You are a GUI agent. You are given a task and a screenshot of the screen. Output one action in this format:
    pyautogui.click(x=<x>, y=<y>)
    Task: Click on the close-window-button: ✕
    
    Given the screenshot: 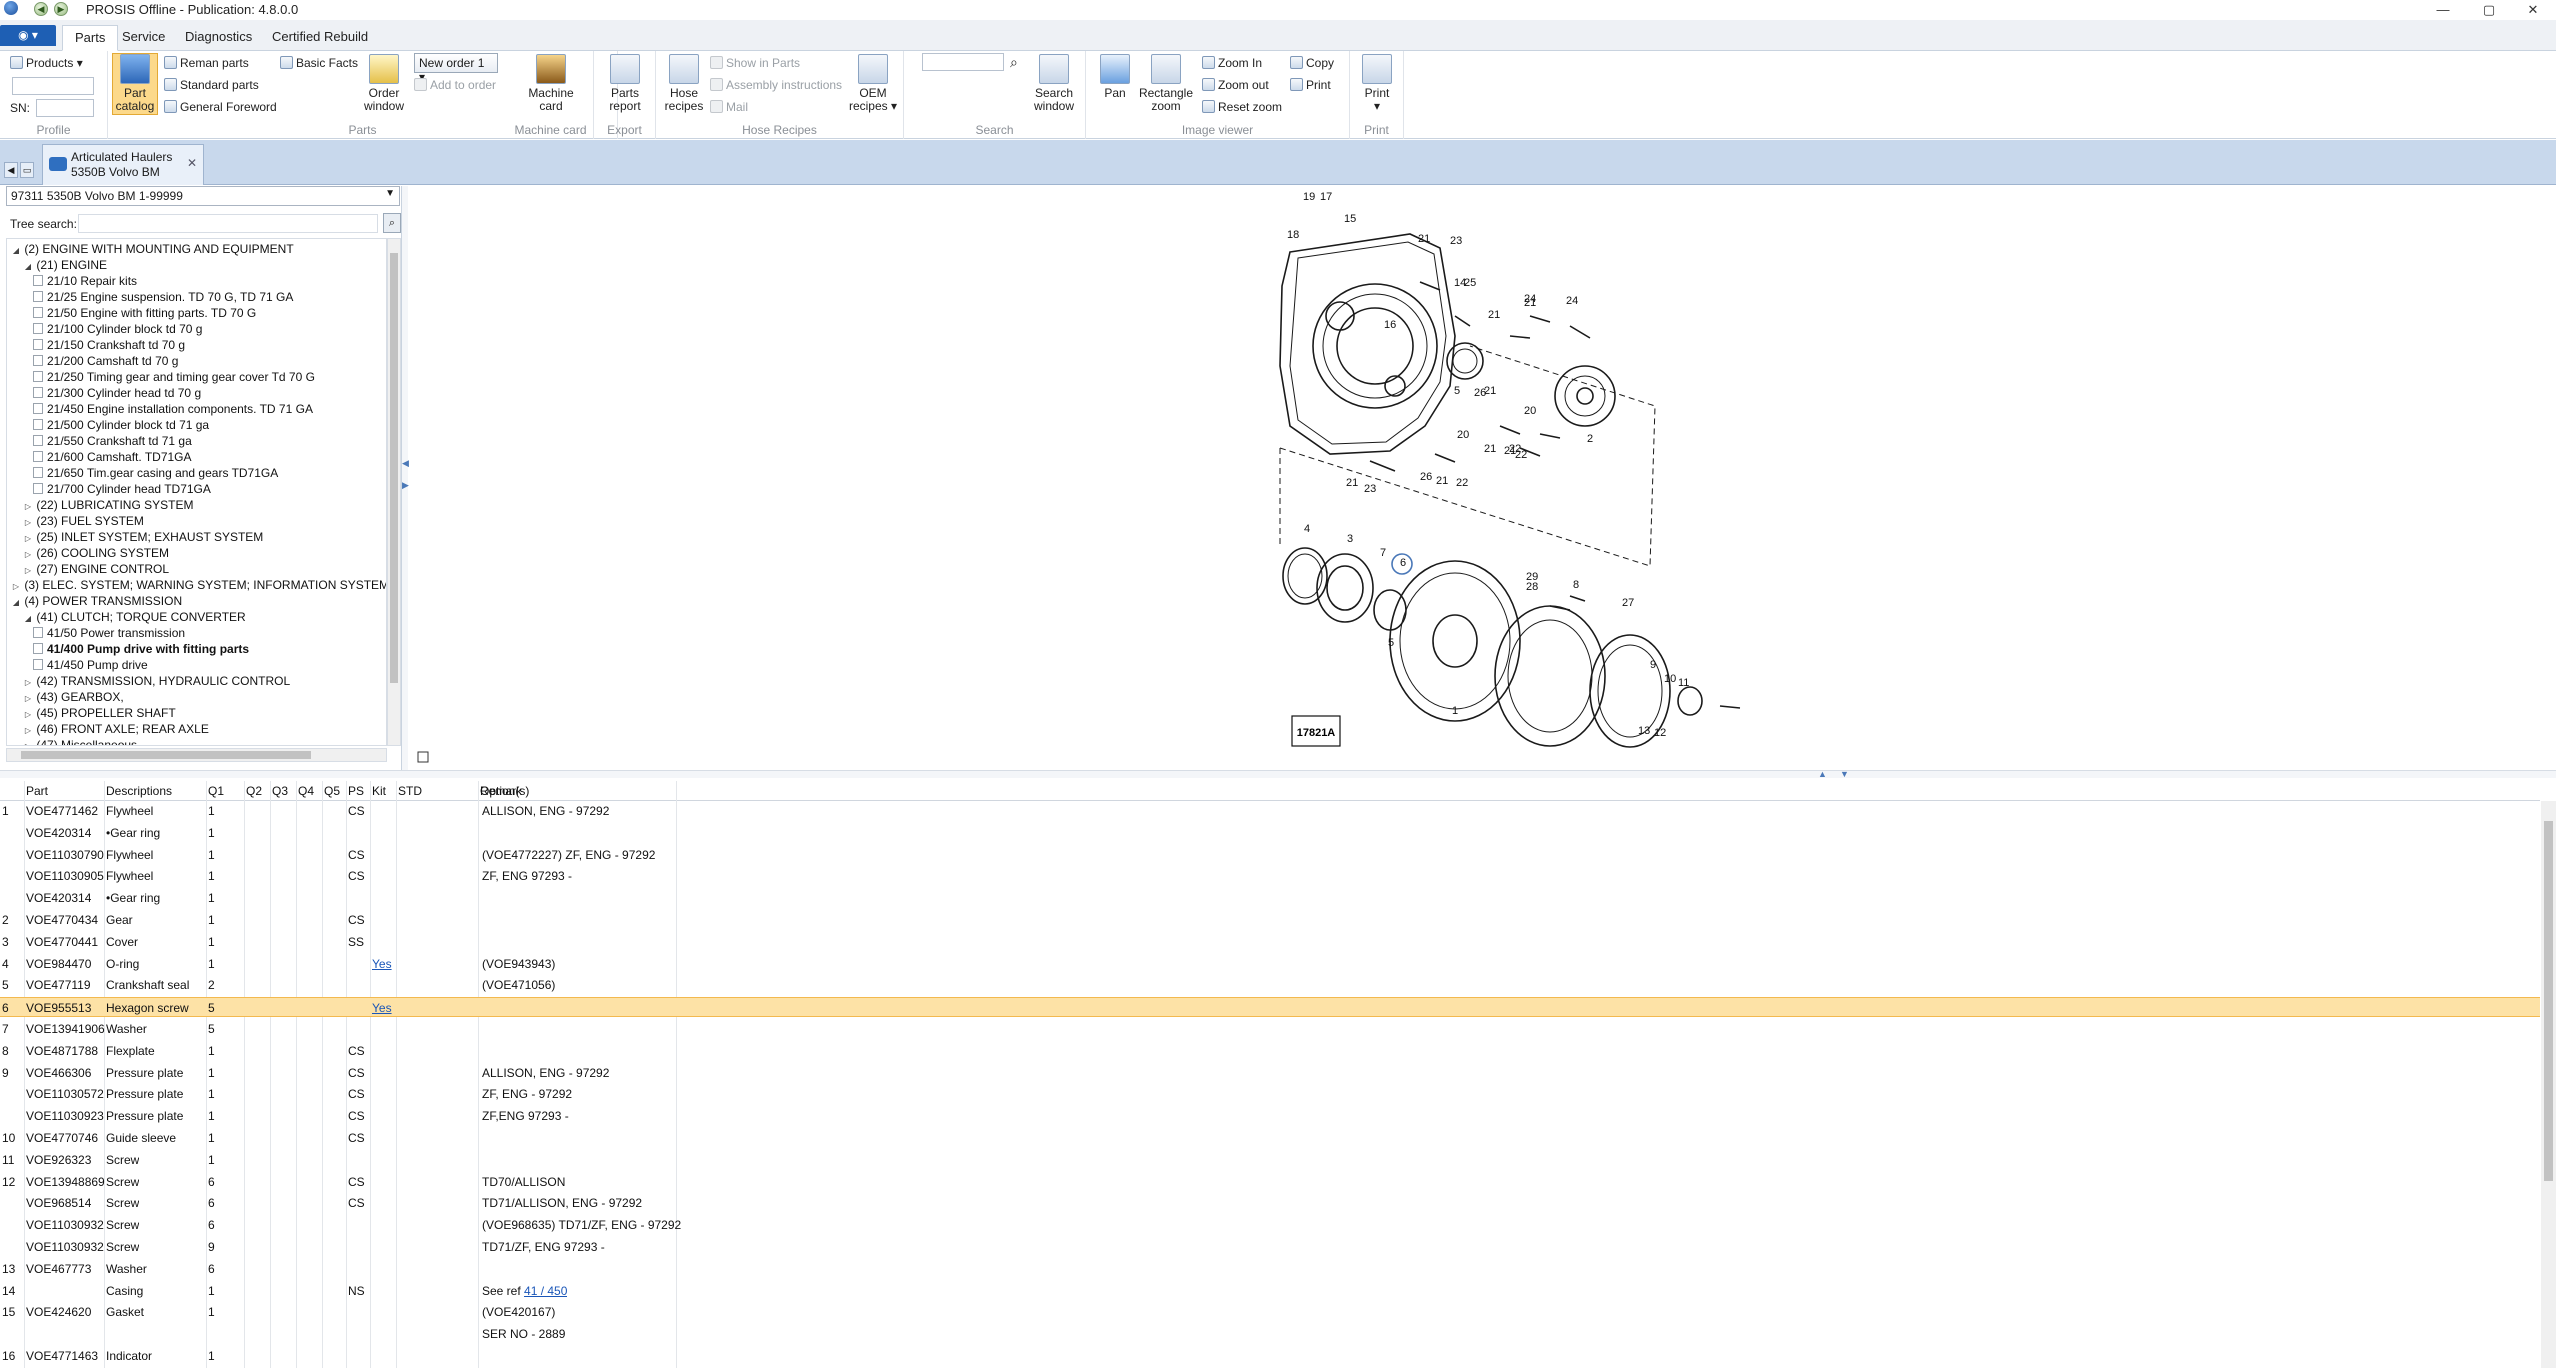 What is the action you would take?
    pyautogui.click(x=2533, y=10)
    